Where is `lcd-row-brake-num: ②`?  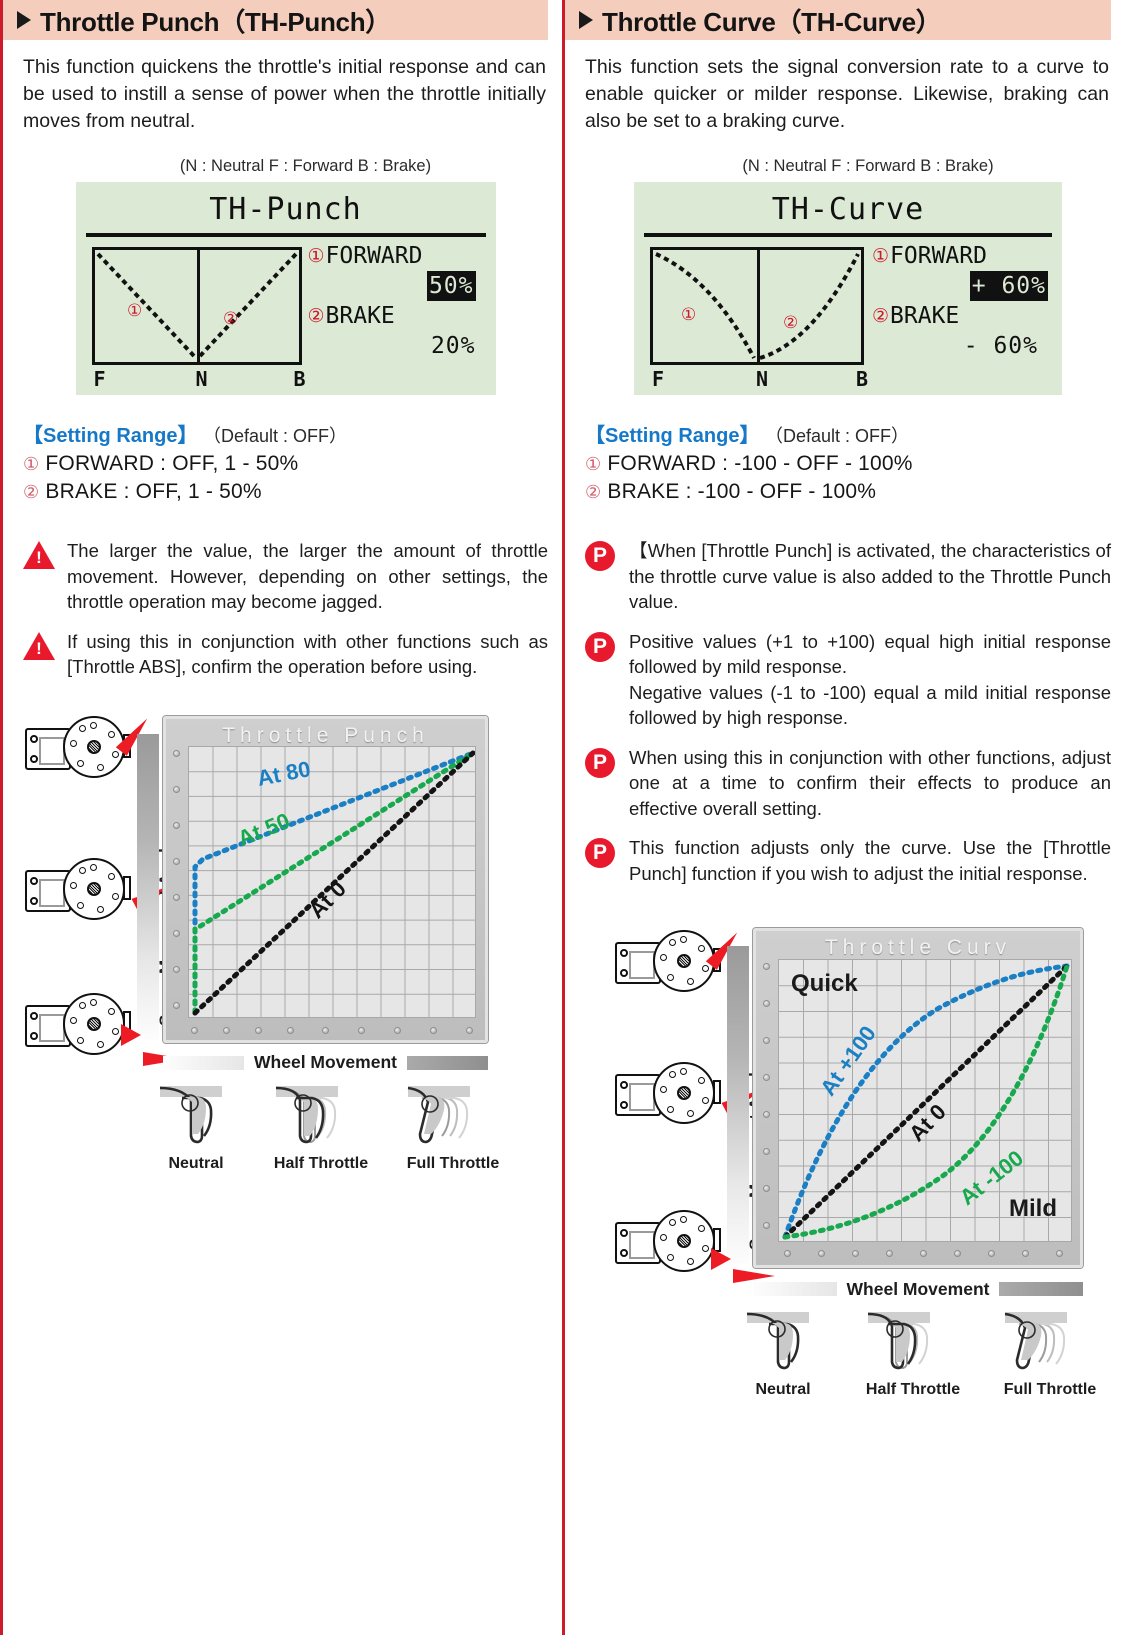
lcd-row-brake-num: ② is located at coordinates (316, 316).